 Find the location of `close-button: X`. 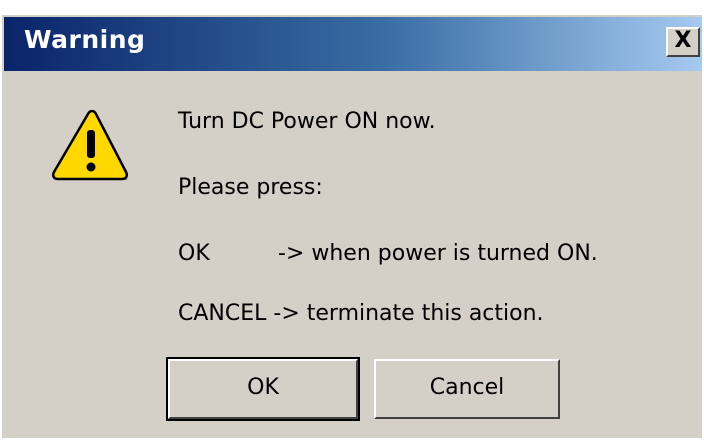

close-button: X is located at coordinates (683, 42).